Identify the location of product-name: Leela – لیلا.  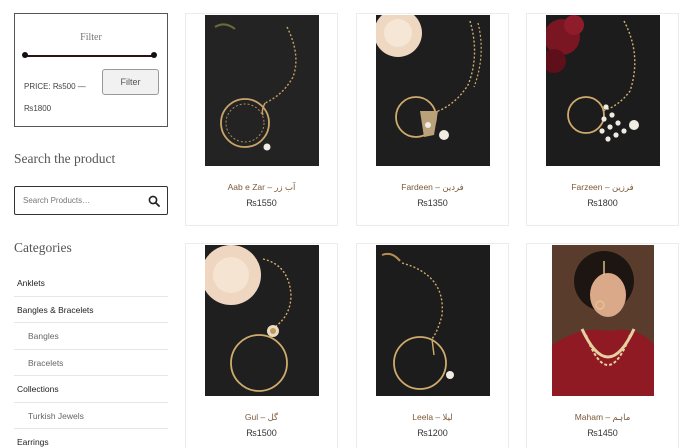
(432, 417).